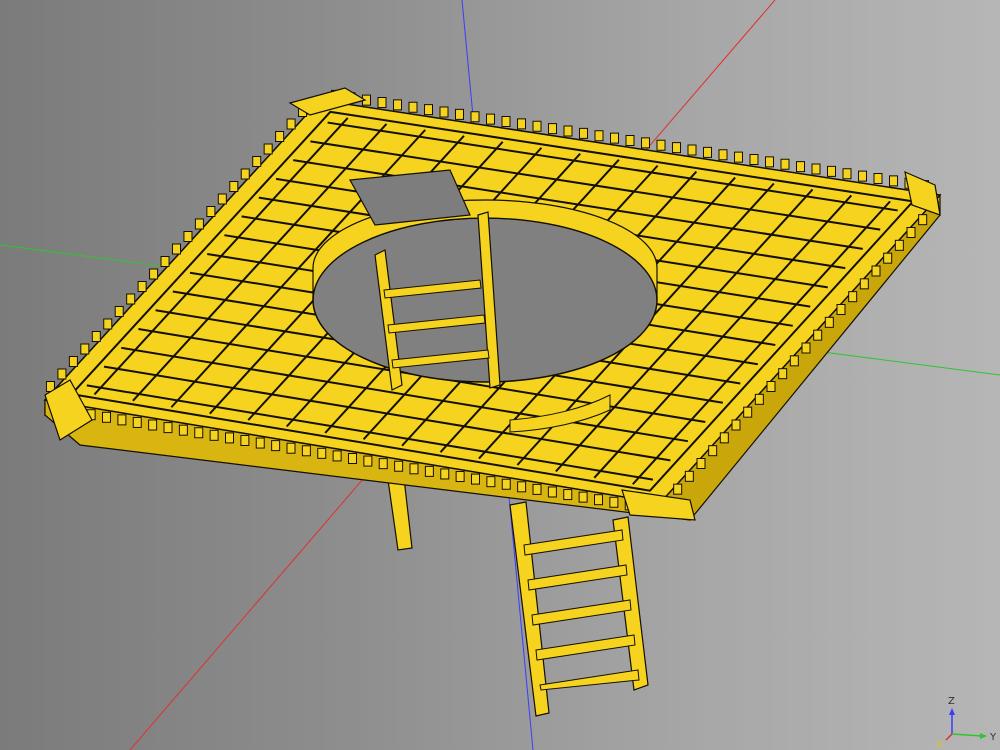  Describe the element at coordinates (993, 737) in the screenshot. I see `triad-y-label: Y` at that location.